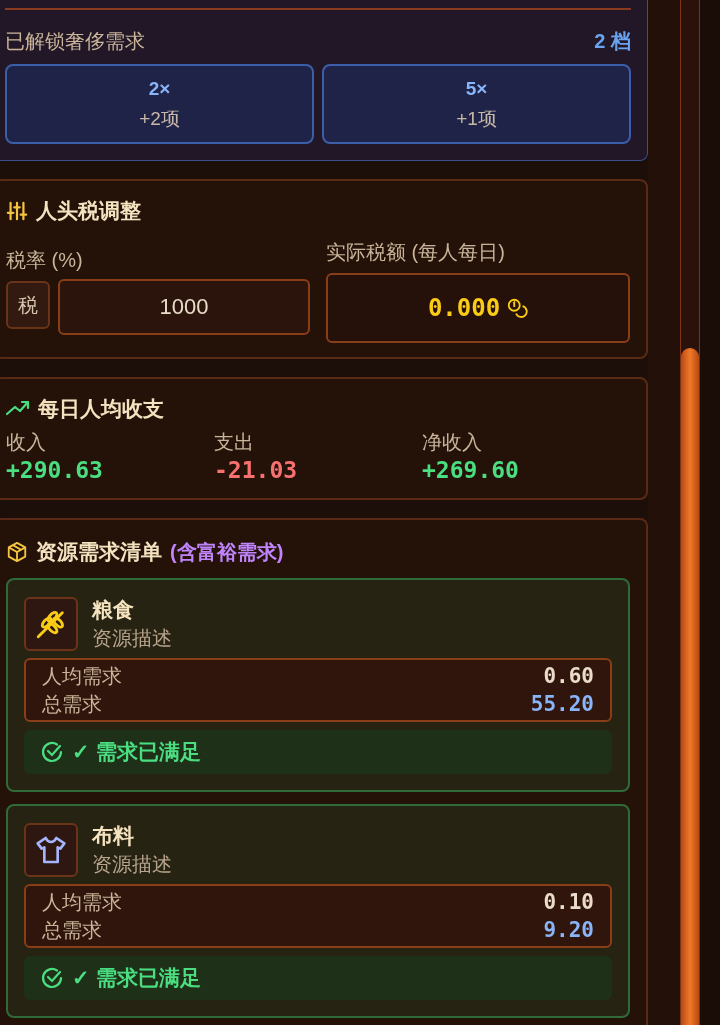 Image resolution: width=720 pixels, height=1025 pixels. Describe the element at coordinates (28, 304) in the screenshot. I see `tax-badge: 税` at that location.